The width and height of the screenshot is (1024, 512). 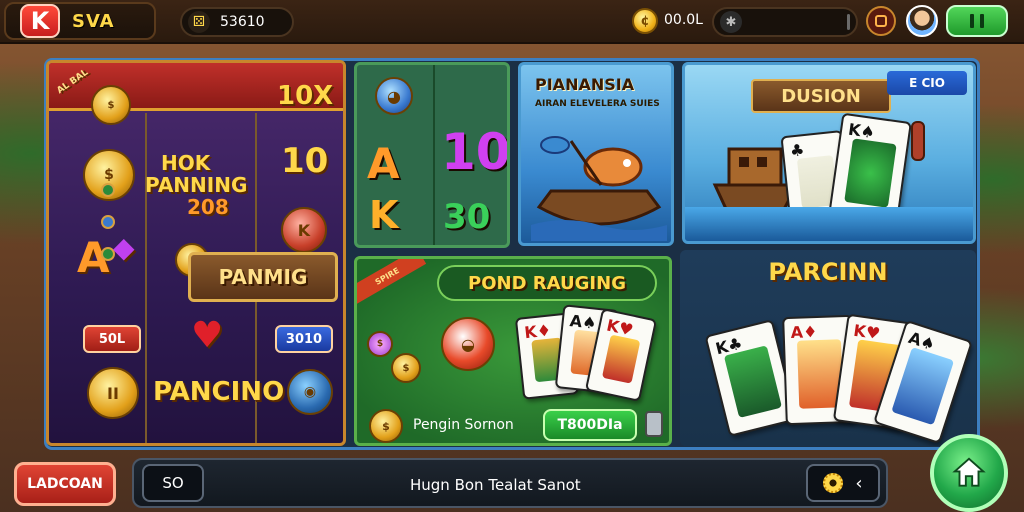 What do you see at coordinates (833, 483) in the screenshot?
I see `gear-icon` at bounding box center [833, 483].